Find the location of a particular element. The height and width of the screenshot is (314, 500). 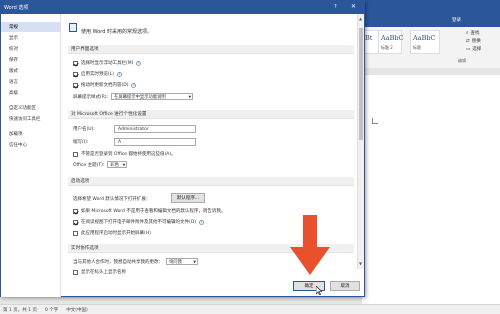

status-bar: 第 1 页，共 1 页 0 个字 中文(中国) is located at coordinates (250, 309).